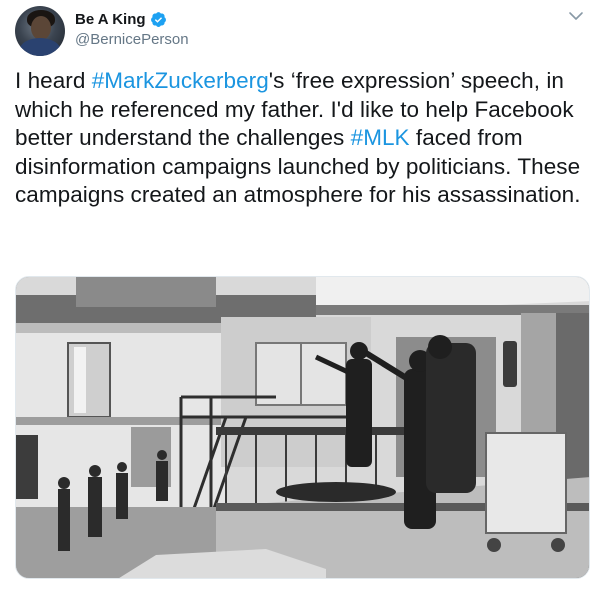  Describe the element at coordinates (576, 16) in the screenshot. I see `chevron-down-icon` at that location.